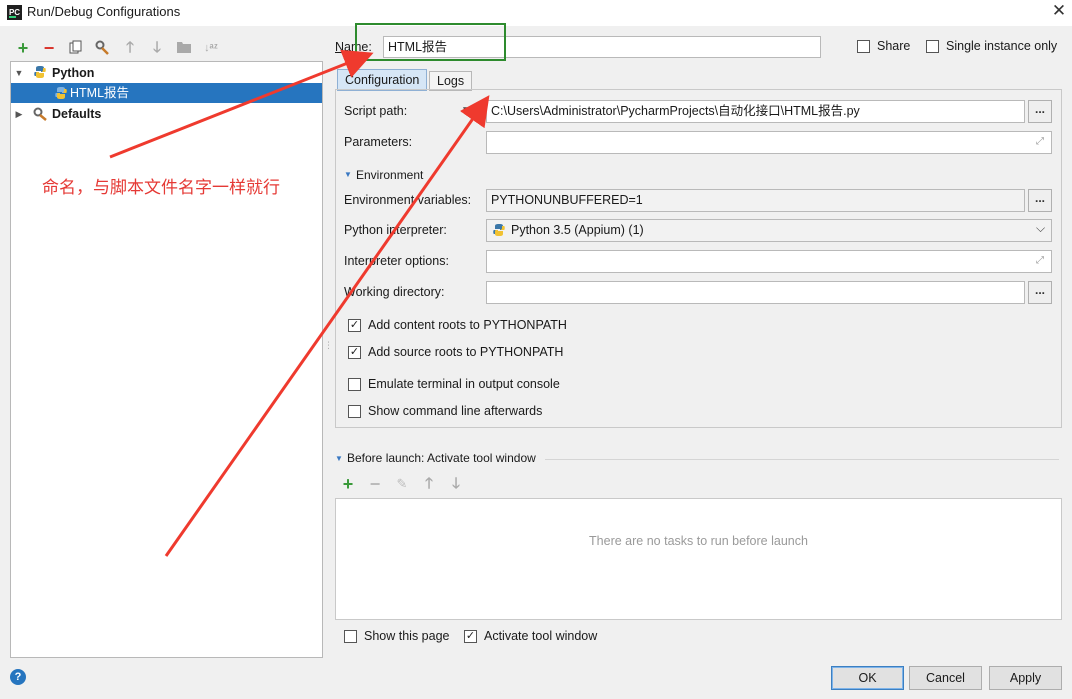  I want to click on before-launch-move-up-icon: 🡑, so click(429, 484).